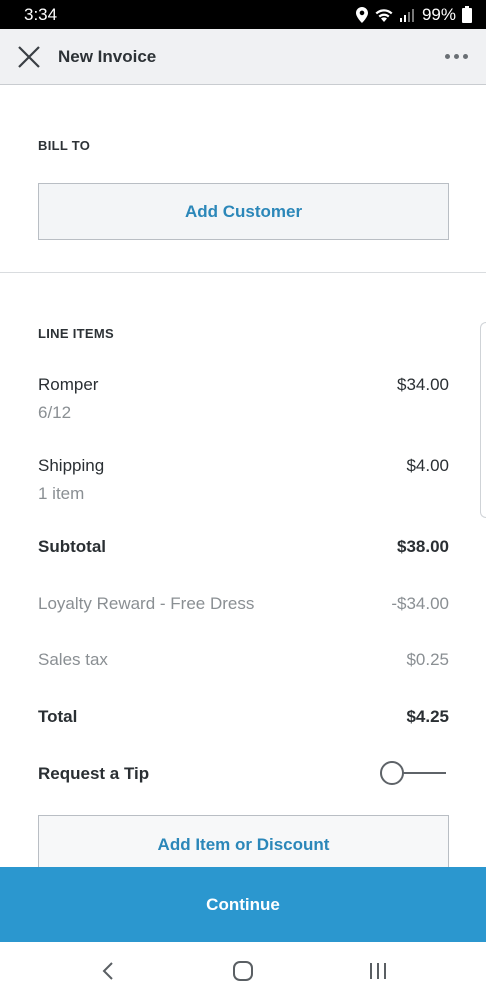 This screenshot has width=486, height=999. Describe the element at coordinates (243, 480) in the screenshot. I see `line-item-row: Shipping 1 item $4.00` at that location.